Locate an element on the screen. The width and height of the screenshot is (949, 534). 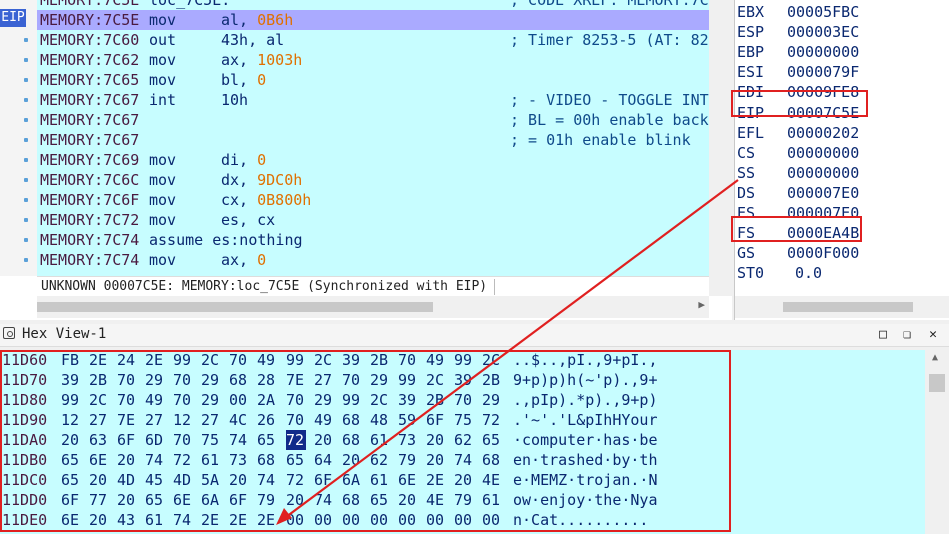
operand-text: cx, is located at coordinates (239, 200).